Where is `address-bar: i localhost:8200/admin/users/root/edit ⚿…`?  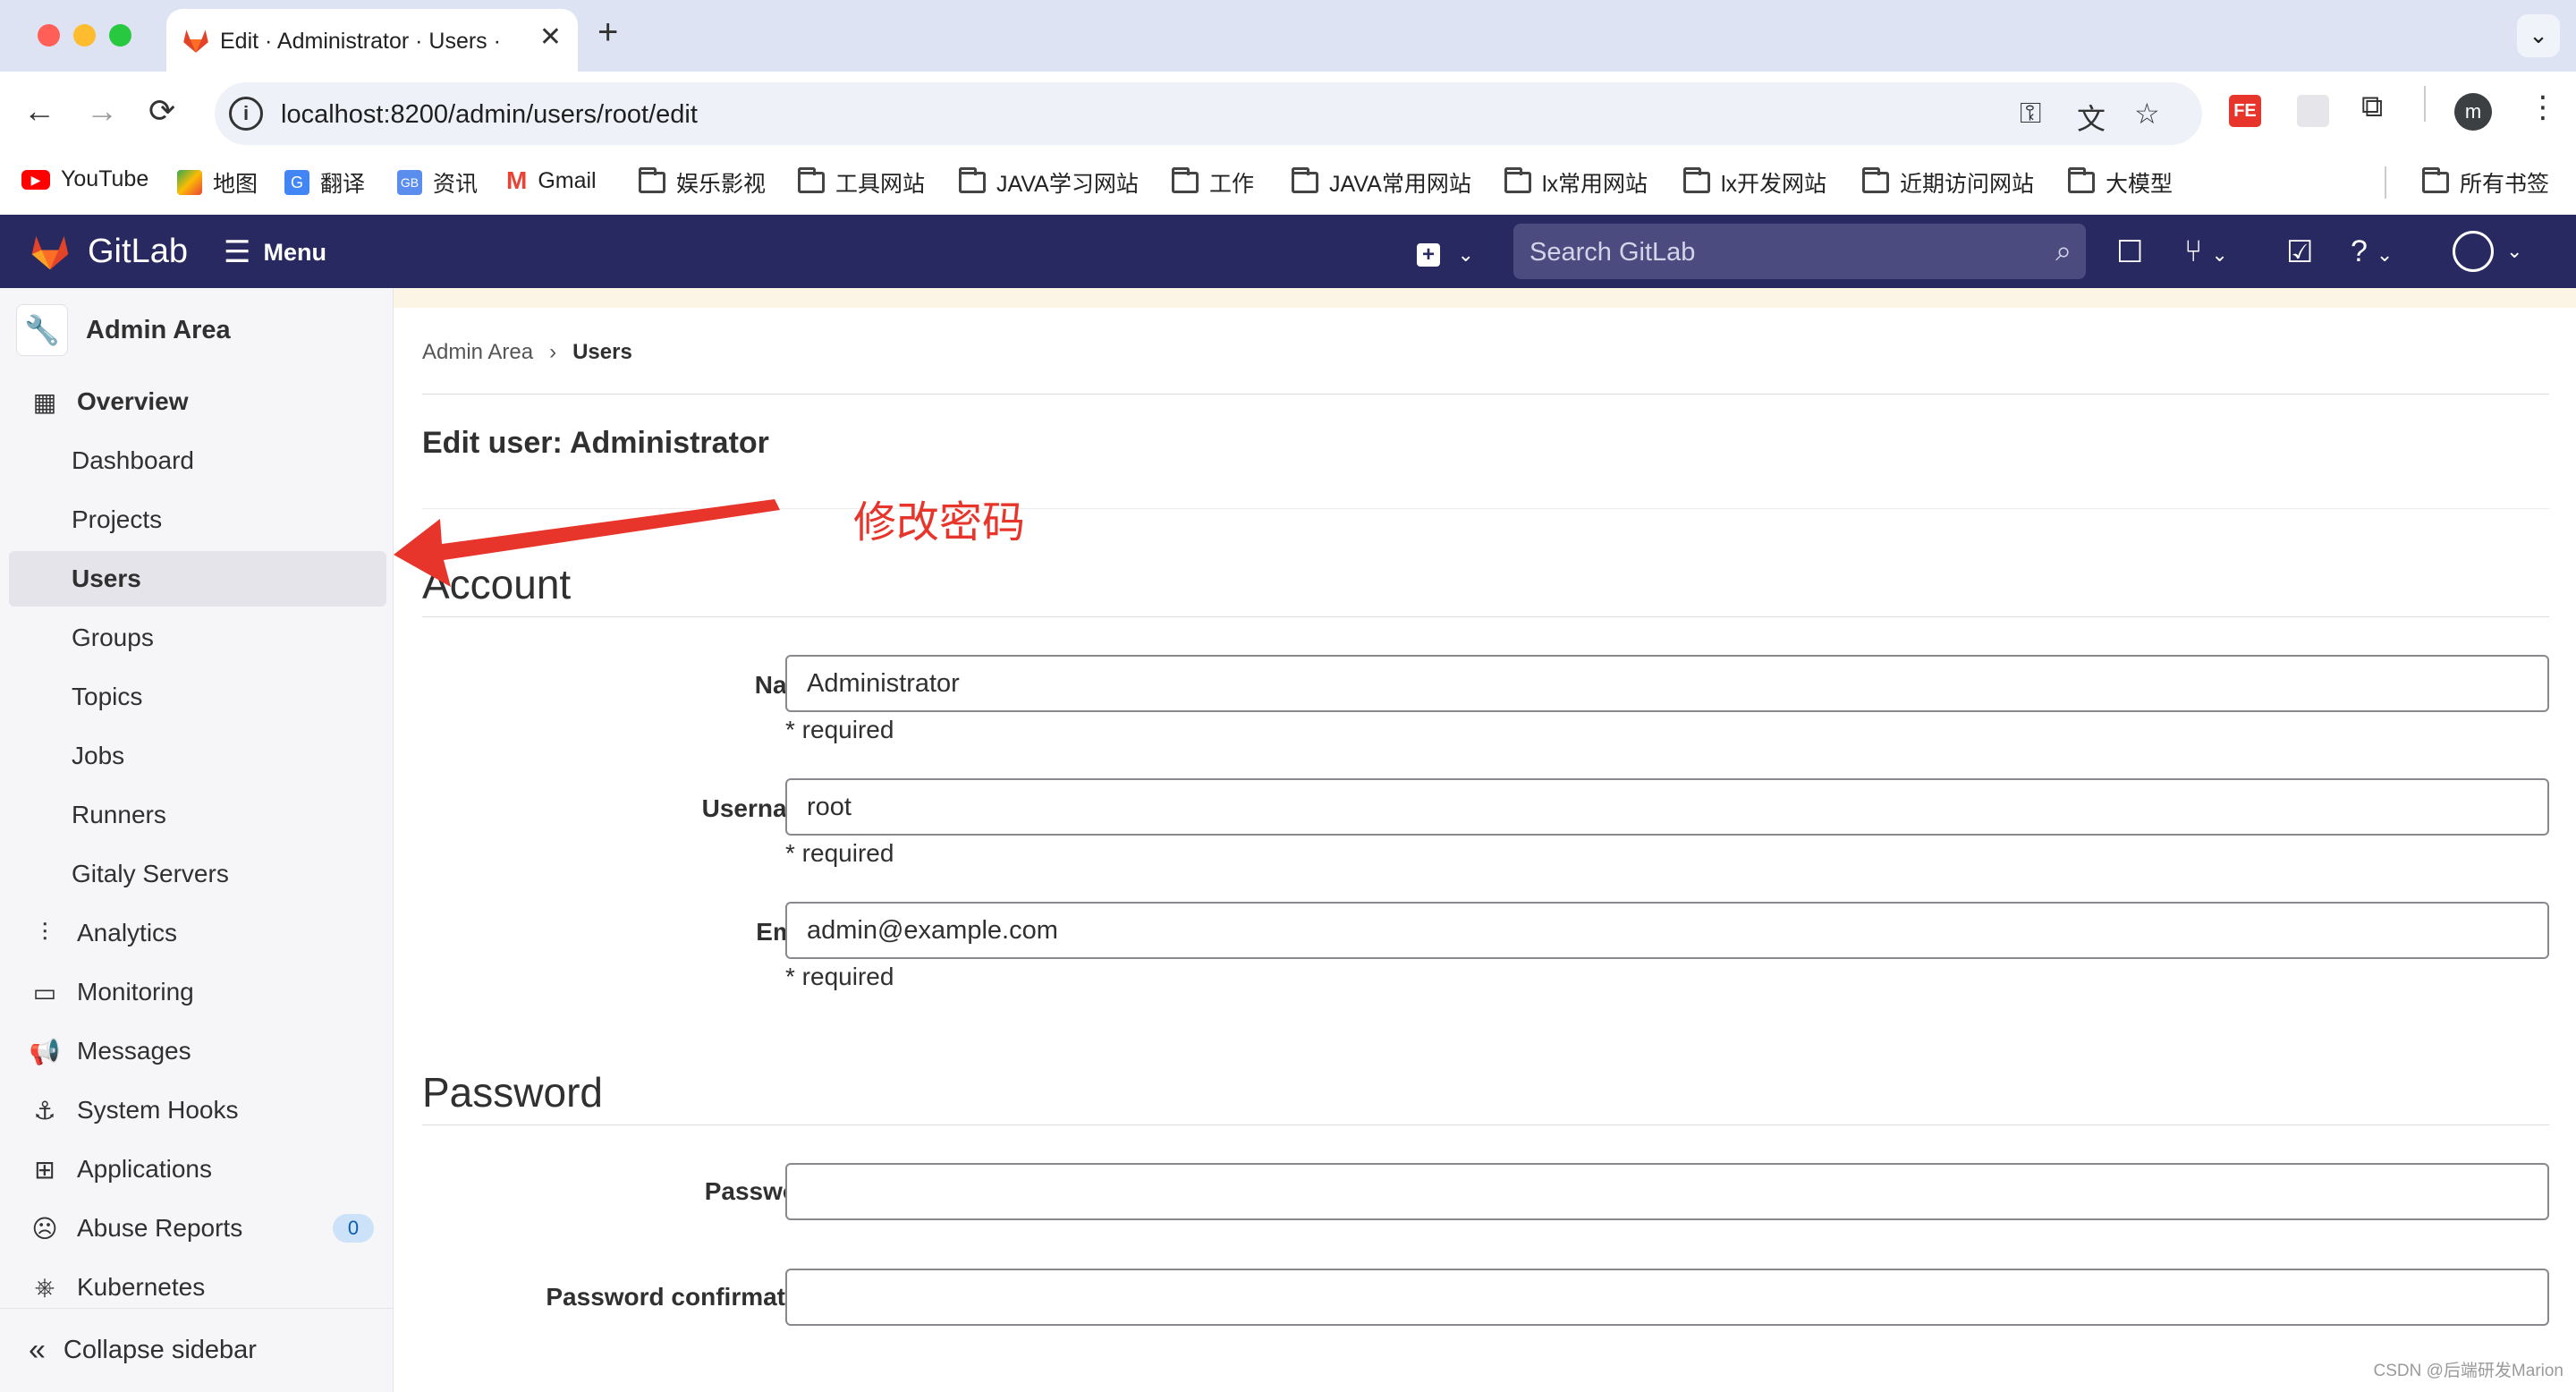
address-bar: i localhost:8200/admin/users/root/edit ⚿… is located at coordinates (1208, 113).